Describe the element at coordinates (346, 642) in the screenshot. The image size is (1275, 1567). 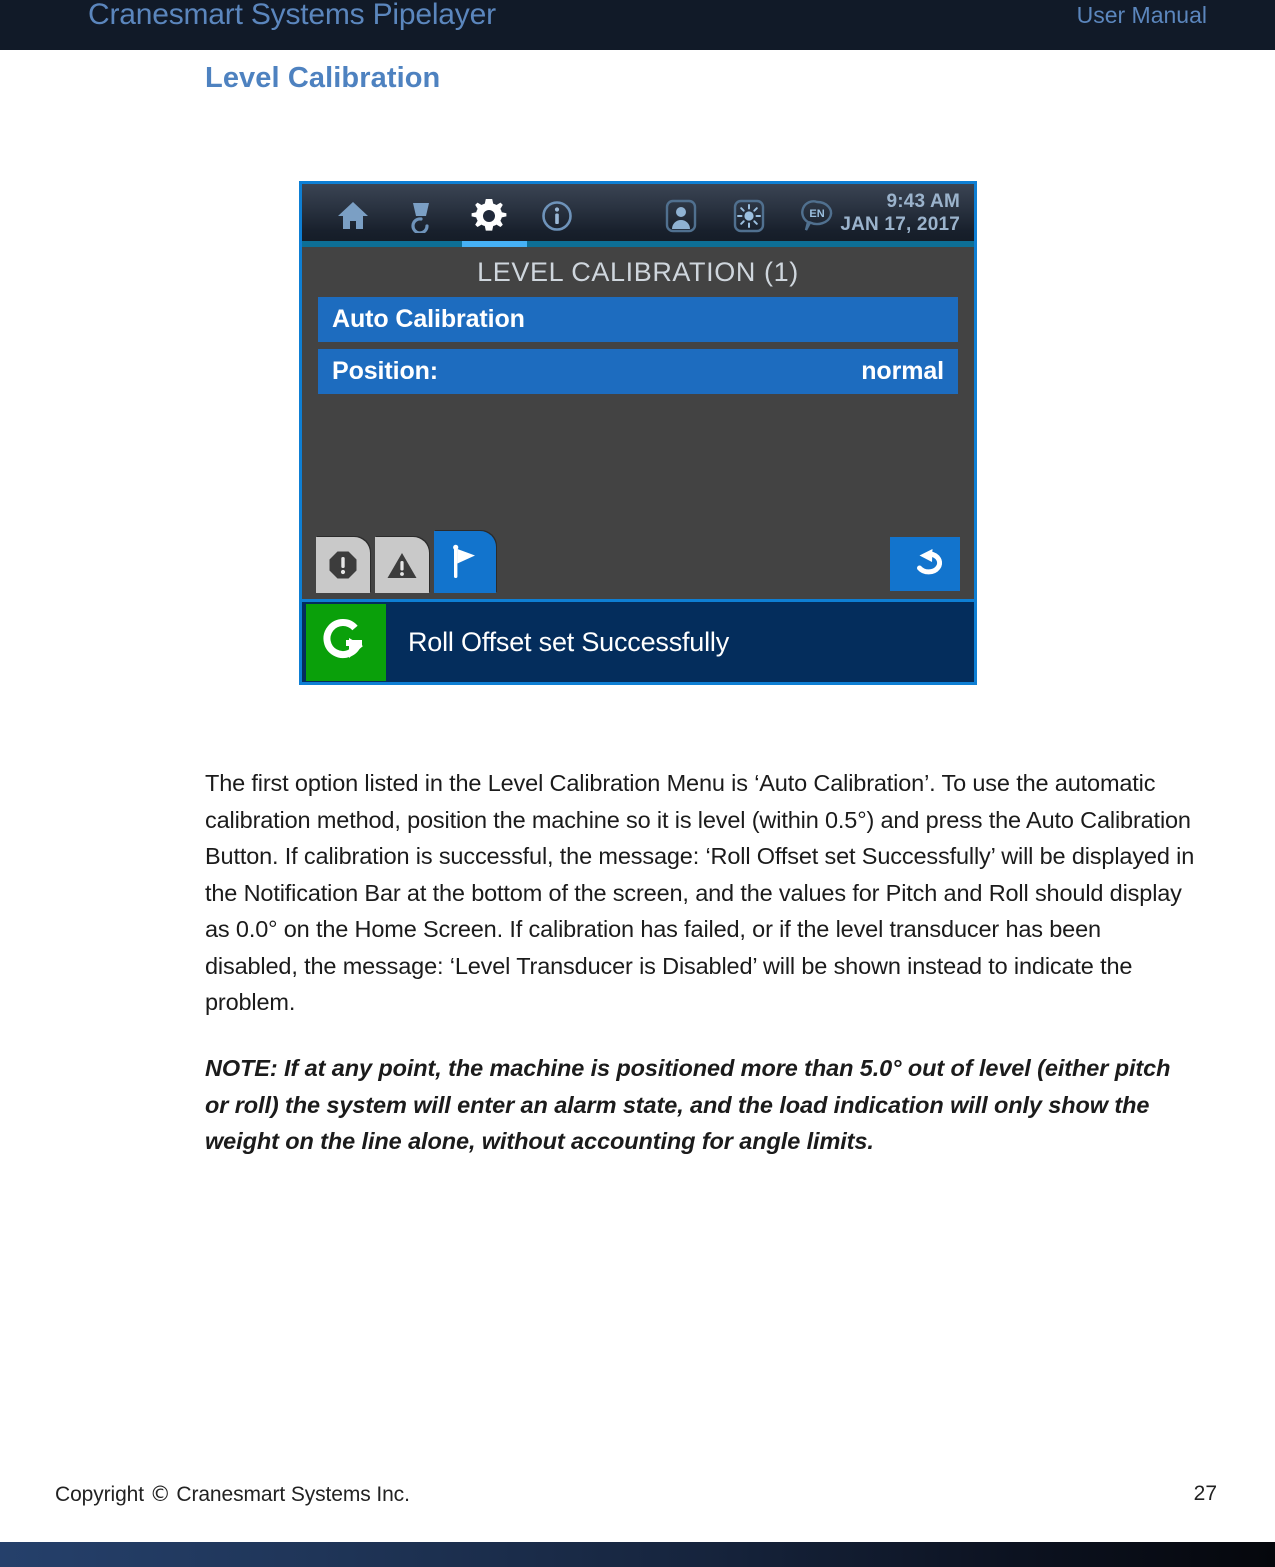
I see `calibration-success-icon` at that location.